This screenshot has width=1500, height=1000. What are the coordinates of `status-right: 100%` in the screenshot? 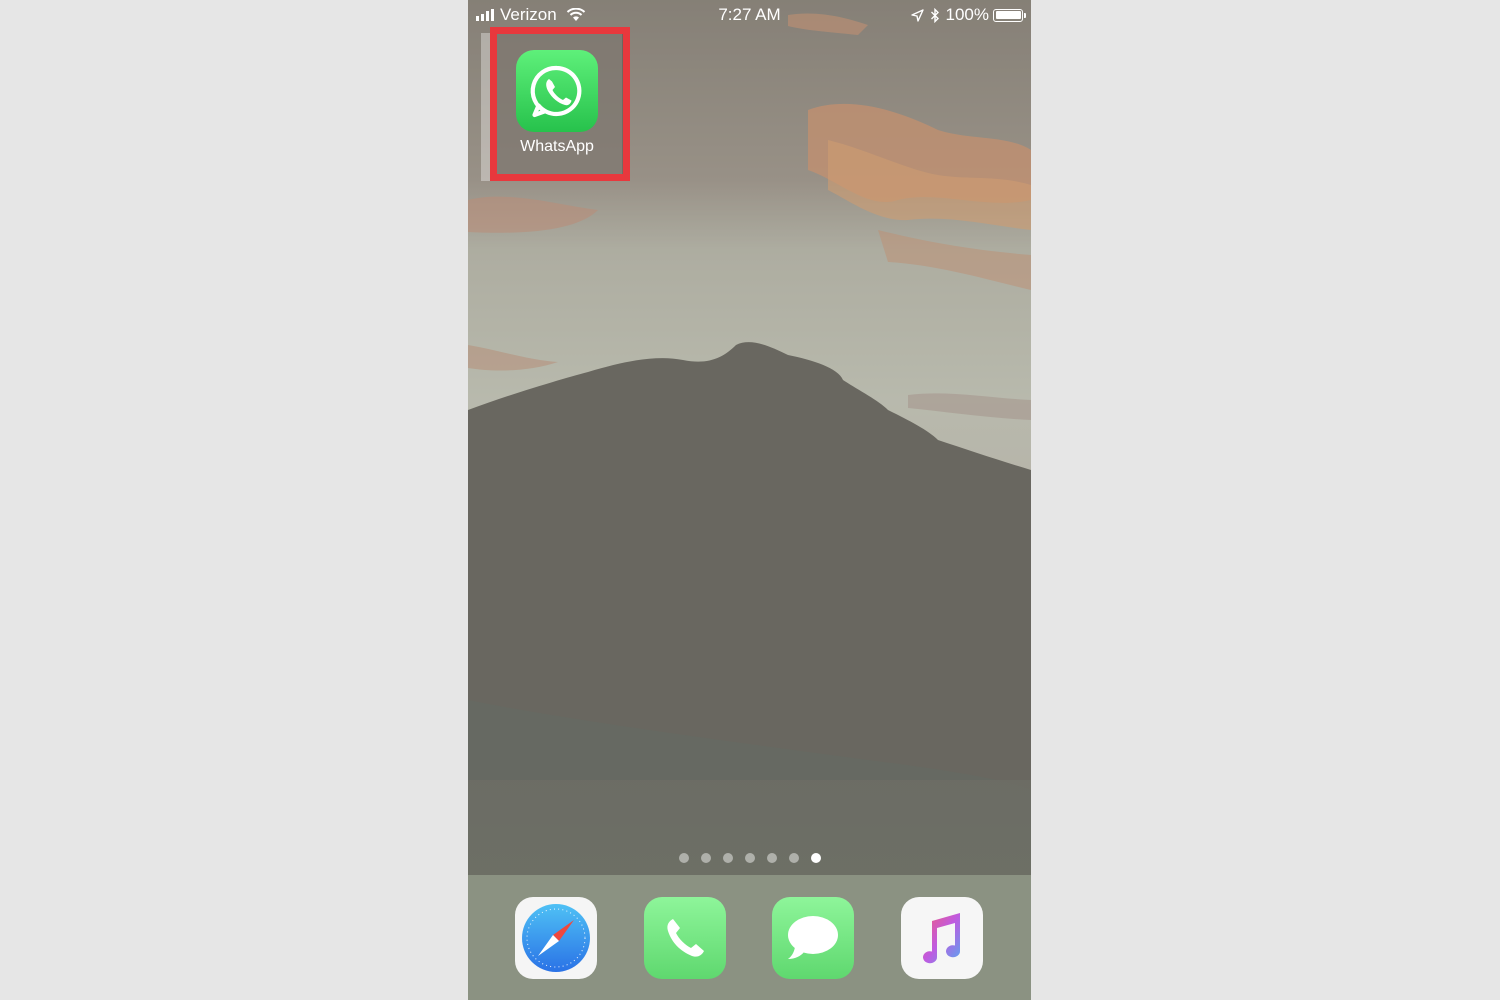 It's located at (968, 15).